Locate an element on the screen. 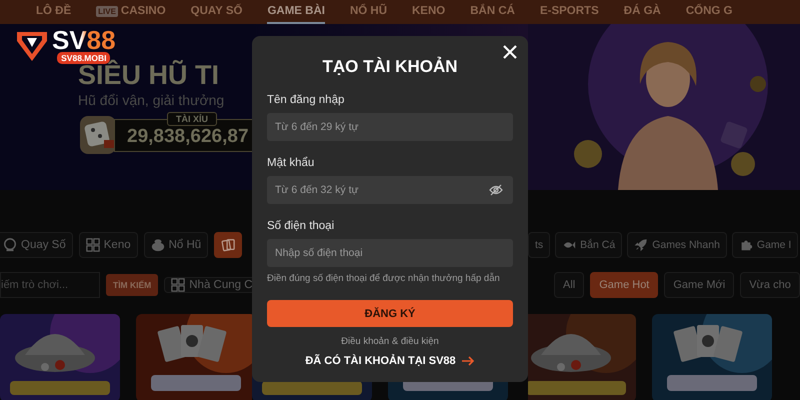 This screenshot has height=400, width=800. ball-icon is located at coordinates (10, 245).